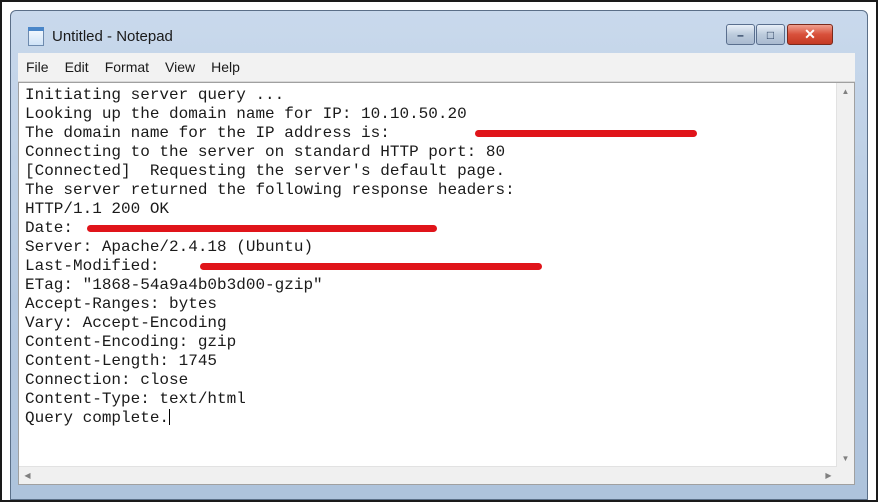 The height and width of the screenshot is (502, 878). Describe the element at coordinates (170, 417) in the screenshot. I see `text-caret` at that location.